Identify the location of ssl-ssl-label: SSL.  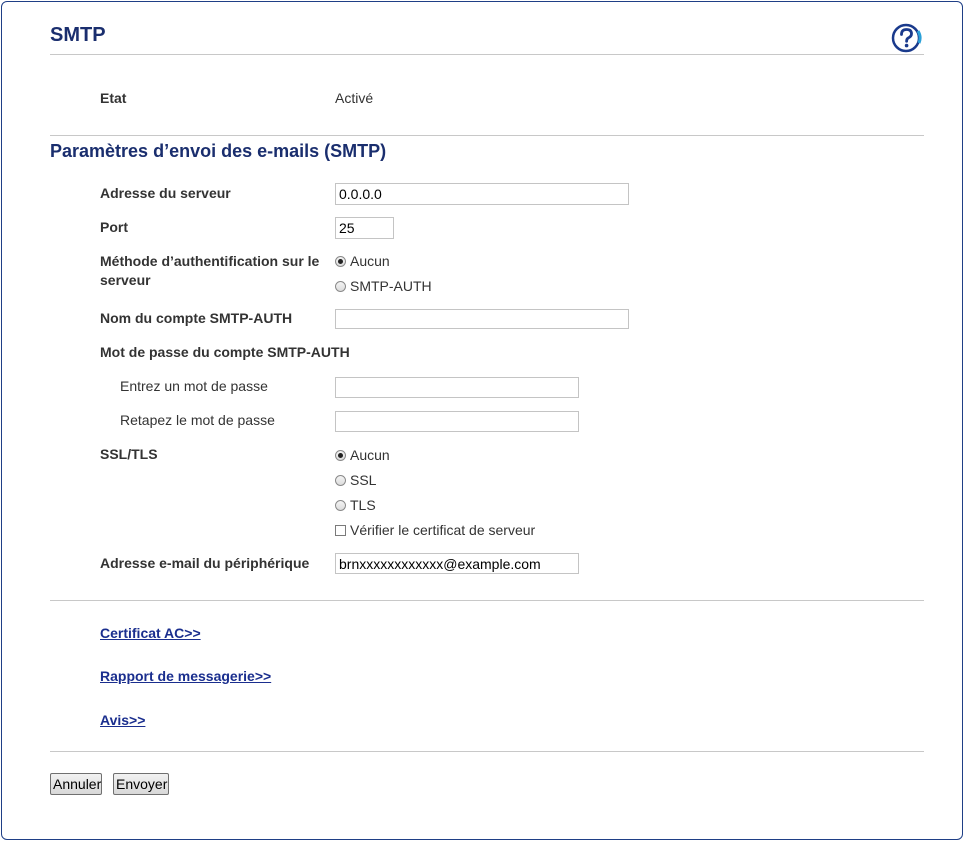
(363, 480).